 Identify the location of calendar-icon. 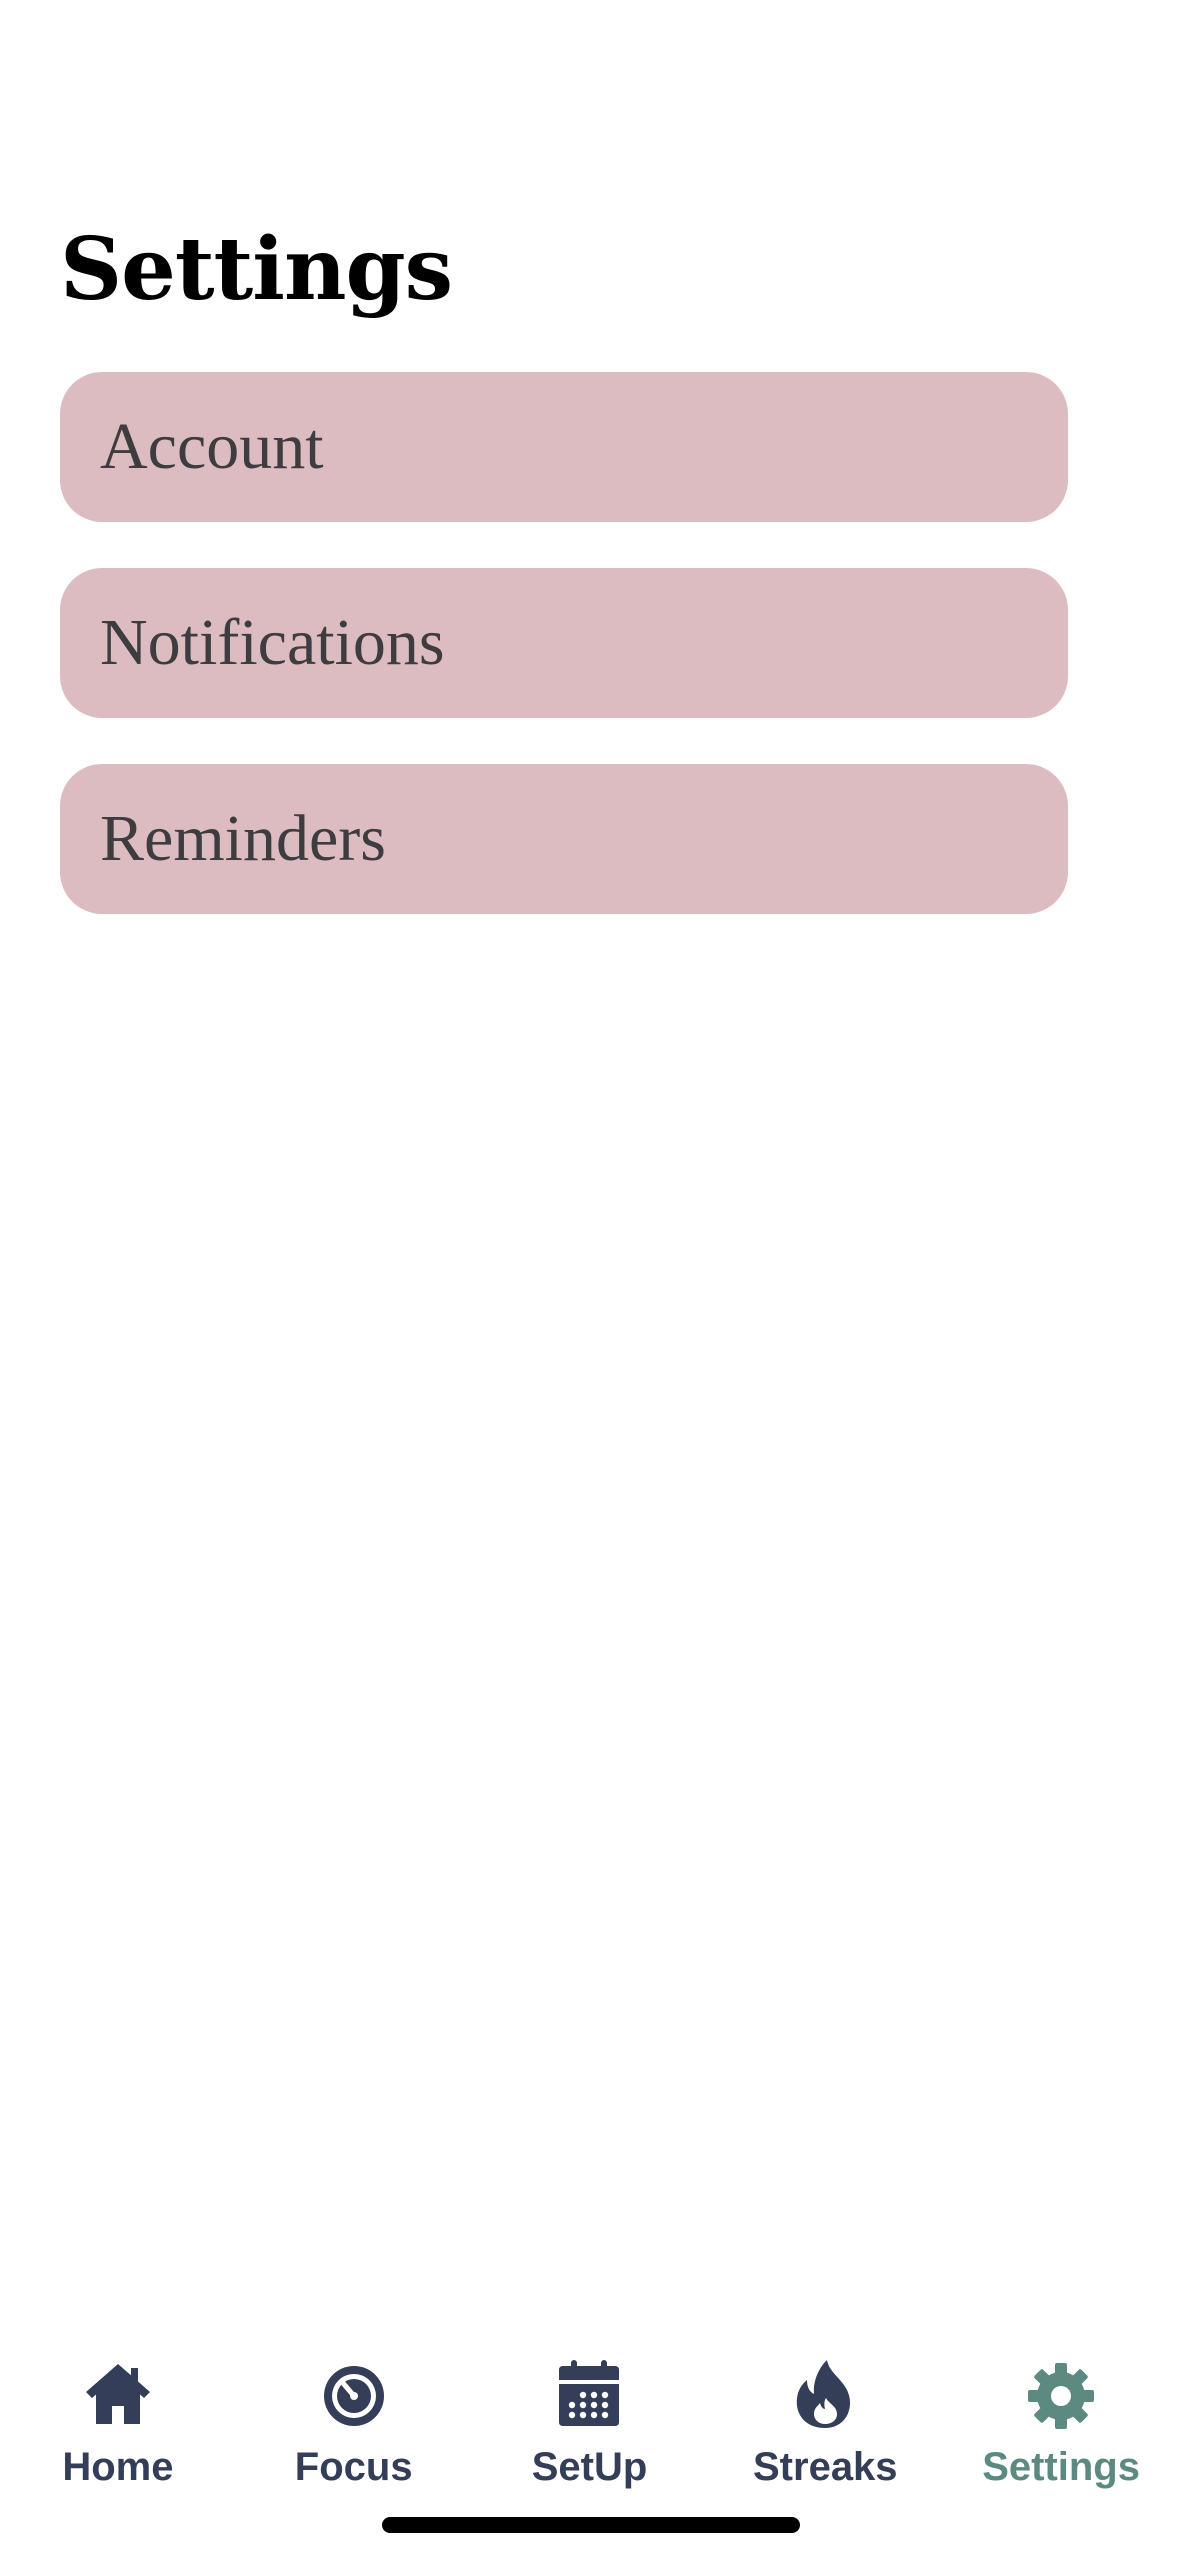
(589, 2394).